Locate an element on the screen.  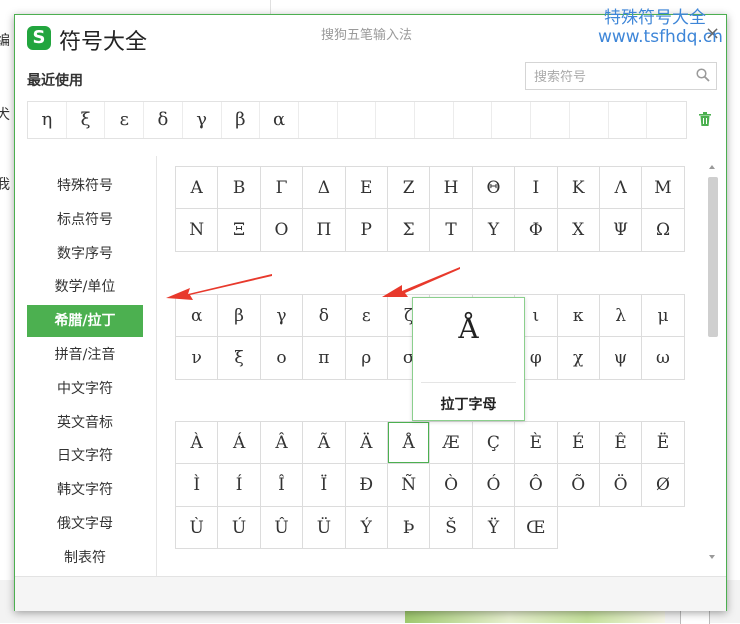
symbol-cell: Æ is located at coordinates (451, 443).